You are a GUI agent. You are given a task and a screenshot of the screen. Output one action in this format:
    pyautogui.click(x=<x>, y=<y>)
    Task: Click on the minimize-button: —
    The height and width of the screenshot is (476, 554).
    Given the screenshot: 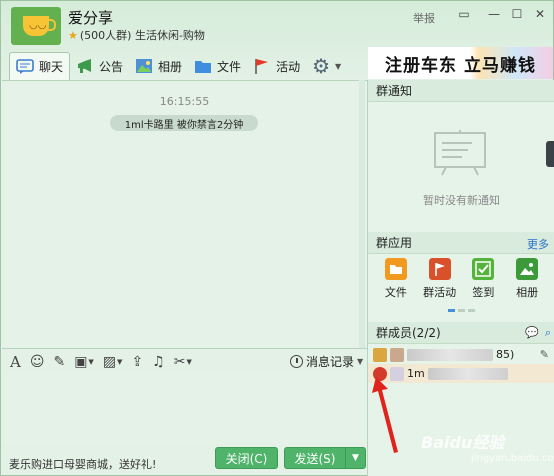 What is the action you would take?
    pyautogui.click(x=494, y=14)
    